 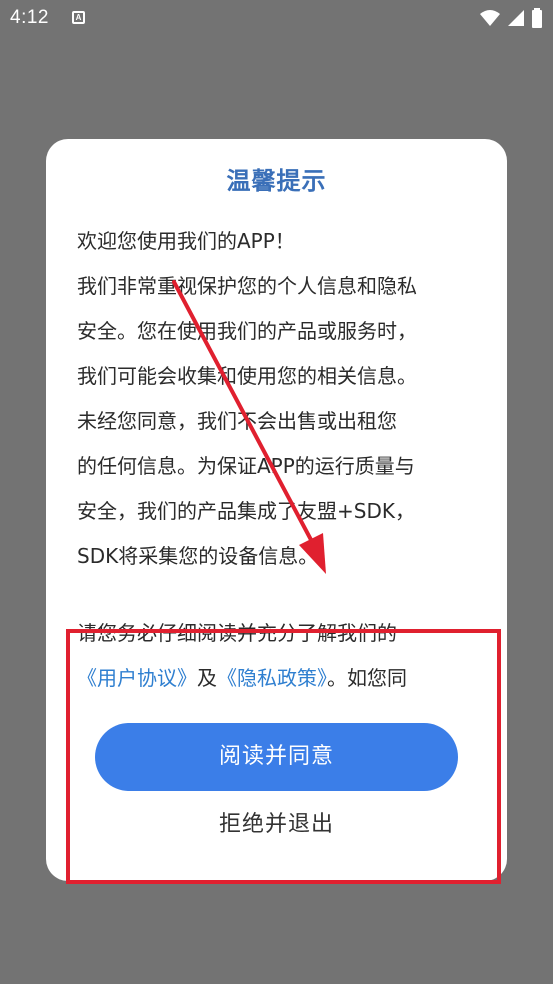 I want to click on body-line: 安全，我们的产品集成了友盟+SDK，, so click(x=246, y=511).